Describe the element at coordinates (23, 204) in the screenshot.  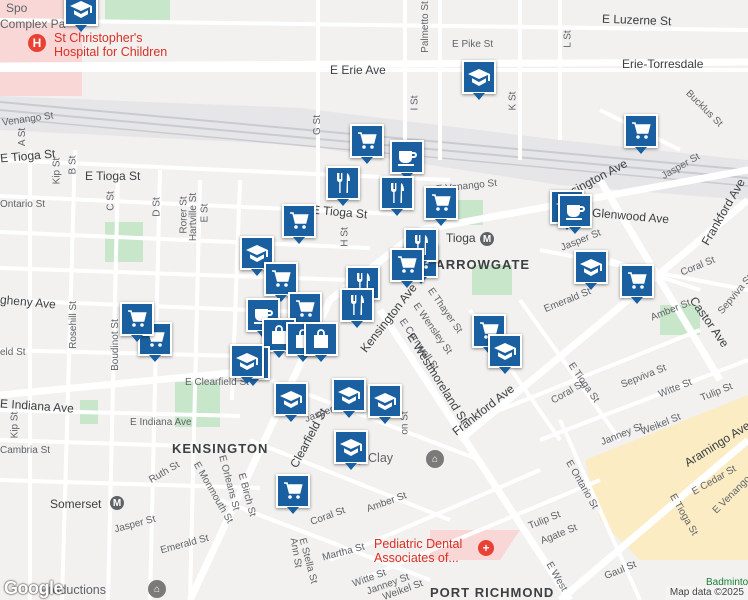
I see `street-label: Ontario St` at that location.